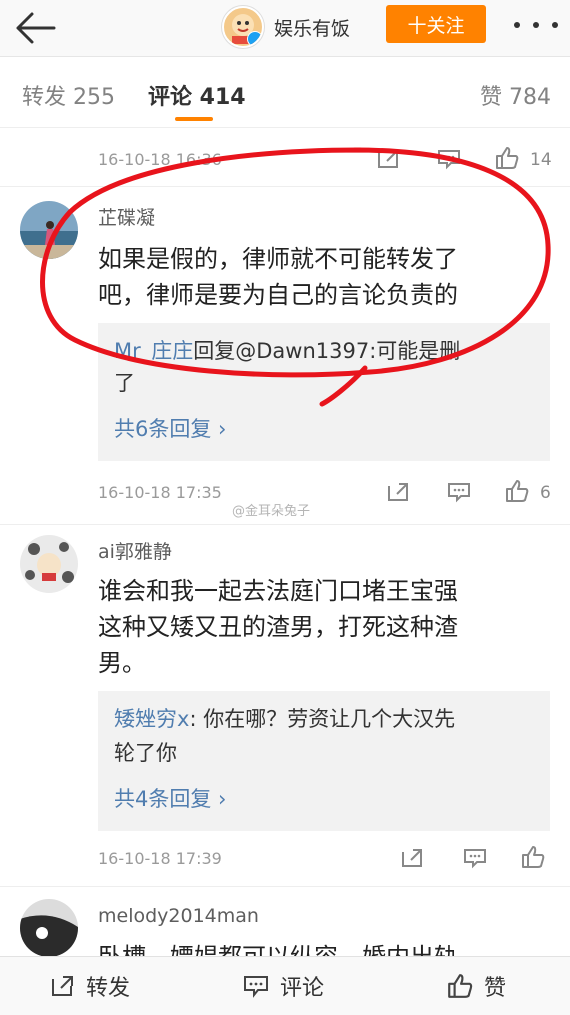 This screenshot has height=1015, width=570. I want to click on top-bar: 娱乐有饭 十关注, so click(285, 28).